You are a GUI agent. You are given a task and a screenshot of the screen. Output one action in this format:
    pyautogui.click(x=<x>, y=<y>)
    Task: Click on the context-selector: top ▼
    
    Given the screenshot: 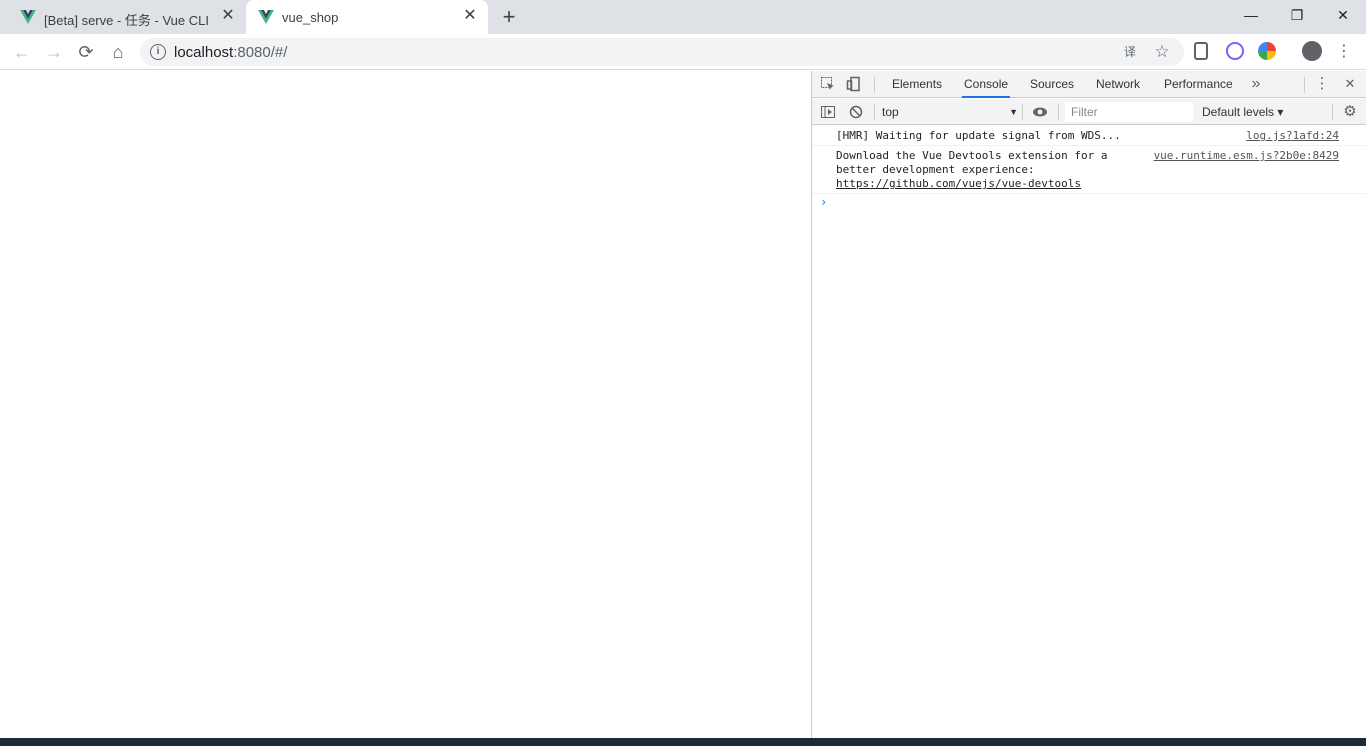 What is the action you would take?
    pyautogui.click(x=950, y=112)
    